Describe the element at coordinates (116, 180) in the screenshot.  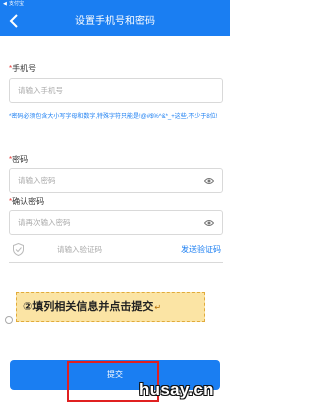
I see `password-input: 请输入密码` at that location.